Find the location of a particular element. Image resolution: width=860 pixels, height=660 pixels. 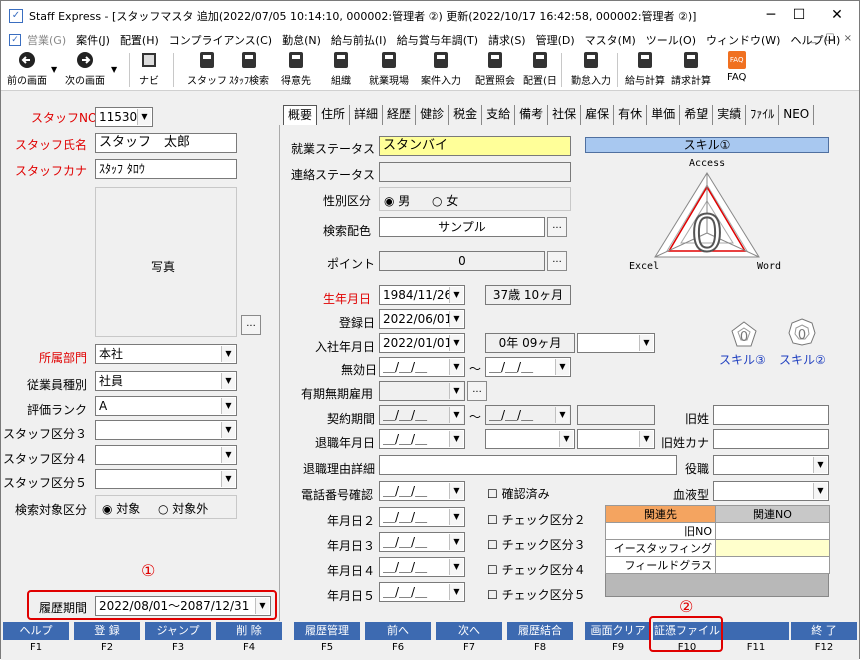

minimize-button: ─ is located at coordinates (771, 15).